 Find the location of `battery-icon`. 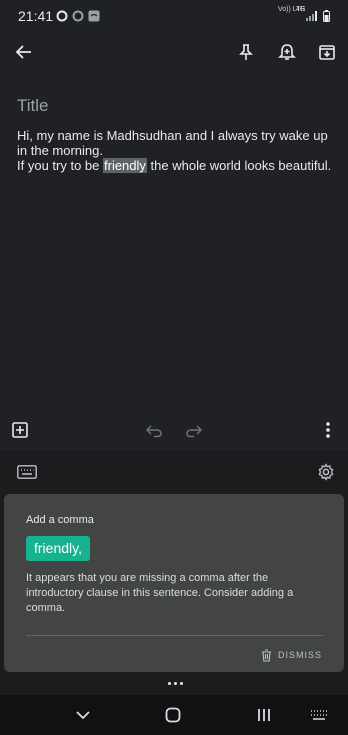

battery-icon is located at coordinates (326, 16).